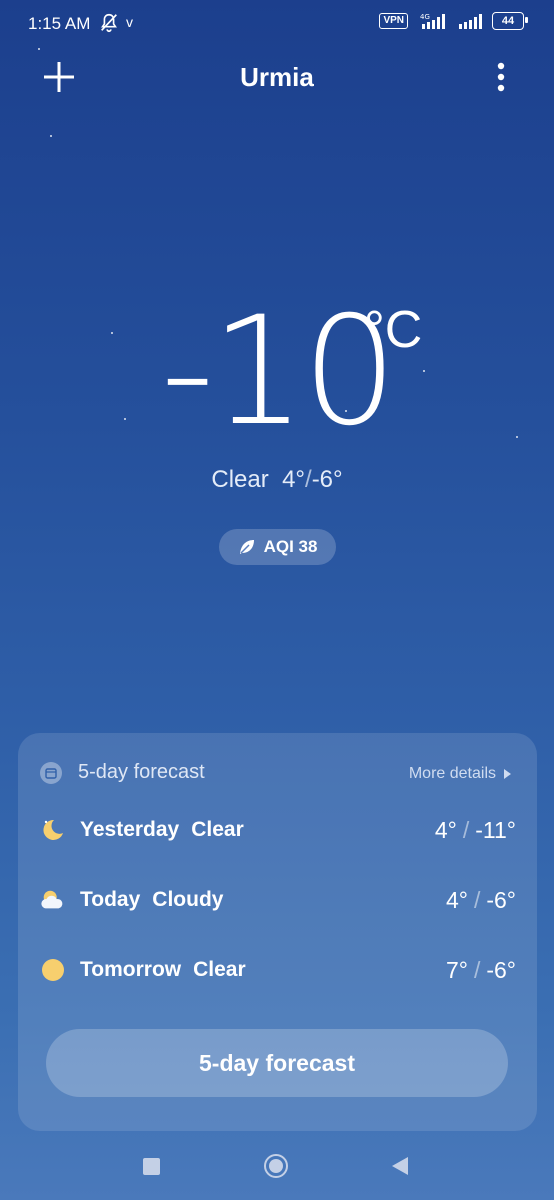 Image resolution: width=554 pixels, height=1200 pixels. What do you see at coordinates (53, 970) in the screenshot?
I see `sun-icon` at bounding box center [53, 970].